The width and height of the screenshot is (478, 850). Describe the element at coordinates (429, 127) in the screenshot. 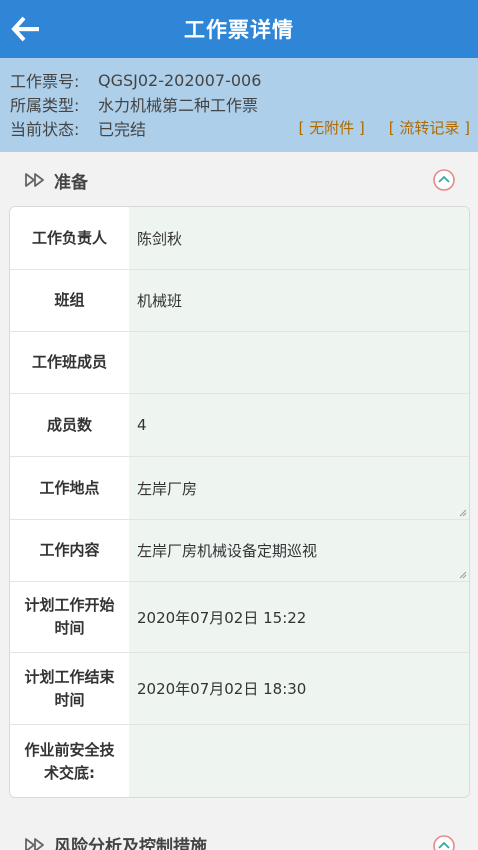

I see `flow-record-link: [ 流转记录 ]` at that location.